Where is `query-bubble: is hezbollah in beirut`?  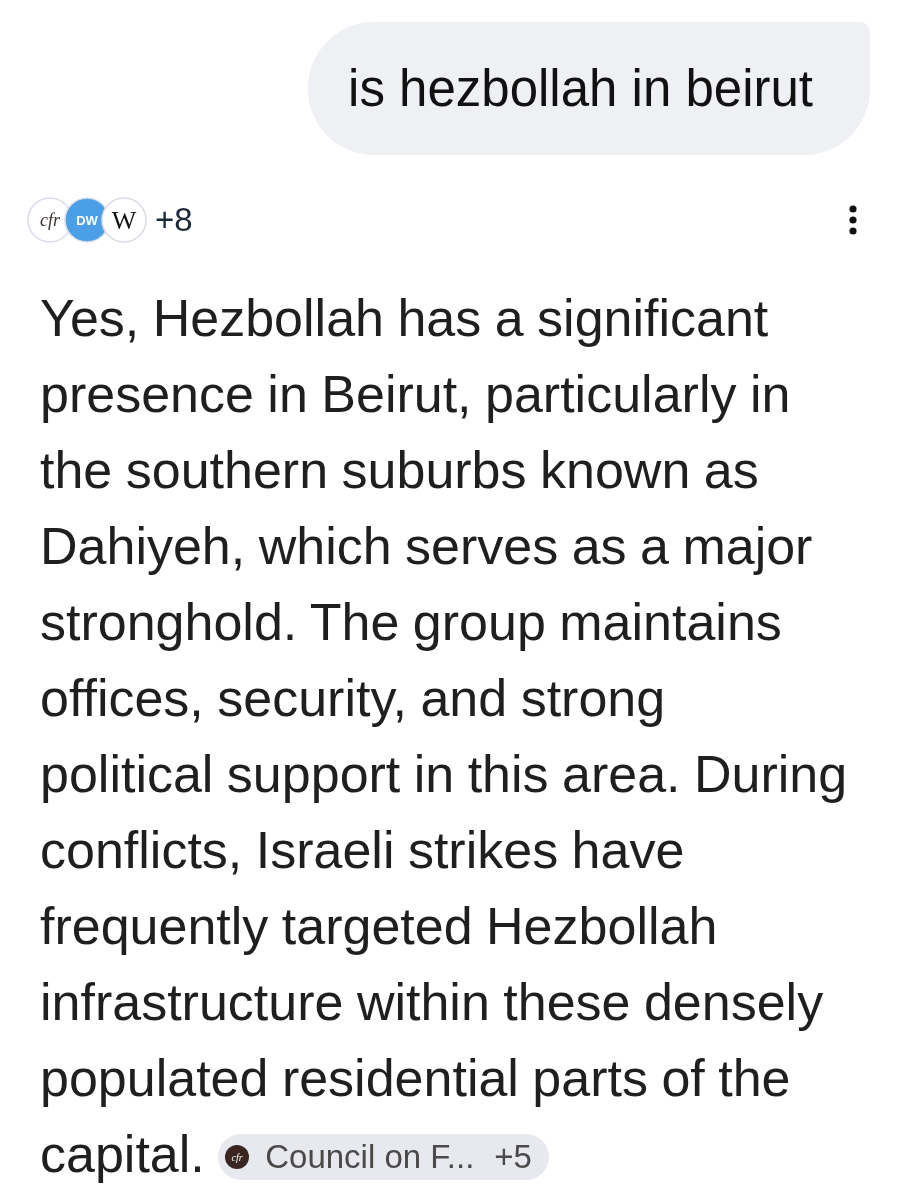
query-bubble: is hezbollah in beirut is located at coordinates (589, 88).